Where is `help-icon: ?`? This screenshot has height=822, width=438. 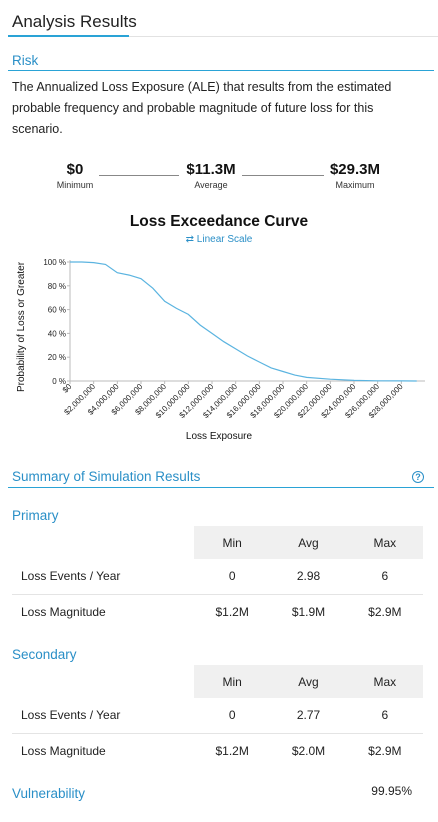 help-icon: ? is located at coordinates (418, 477).